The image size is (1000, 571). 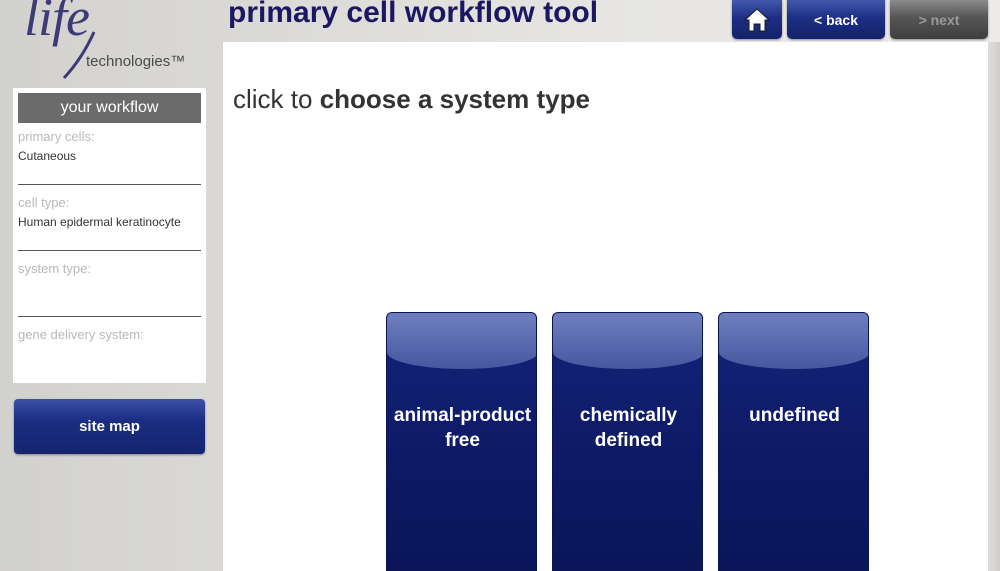 What do you see at coordinates (413, 14) in the screenshot?
I see `page-title: primary cell workflow tool` at bounding box center [413, 14].